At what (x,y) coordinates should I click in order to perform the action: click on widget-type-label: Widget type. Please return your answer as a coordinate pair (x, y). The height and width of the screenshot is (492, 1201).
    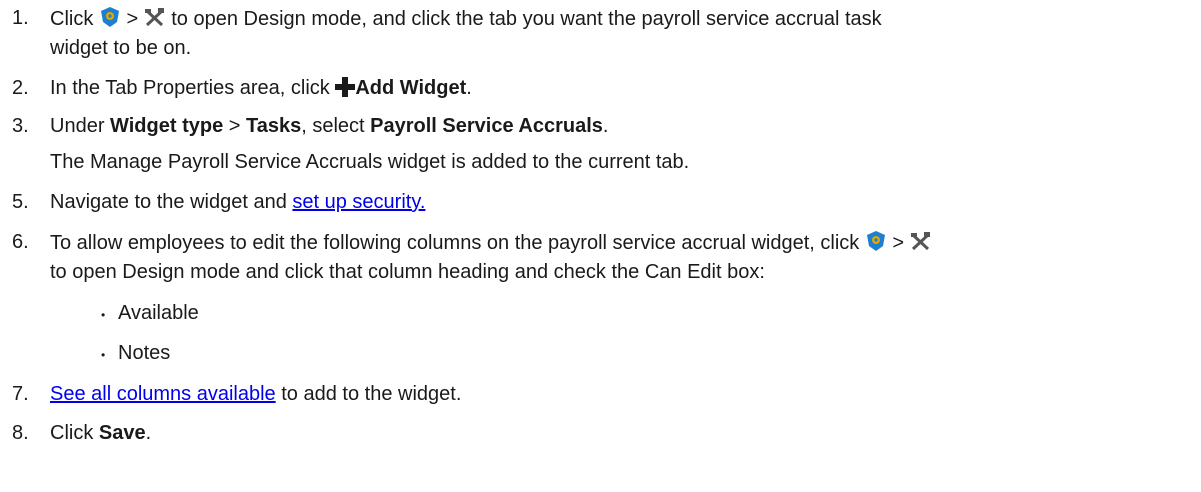
    Looking at the image, I should click on (167, 126).